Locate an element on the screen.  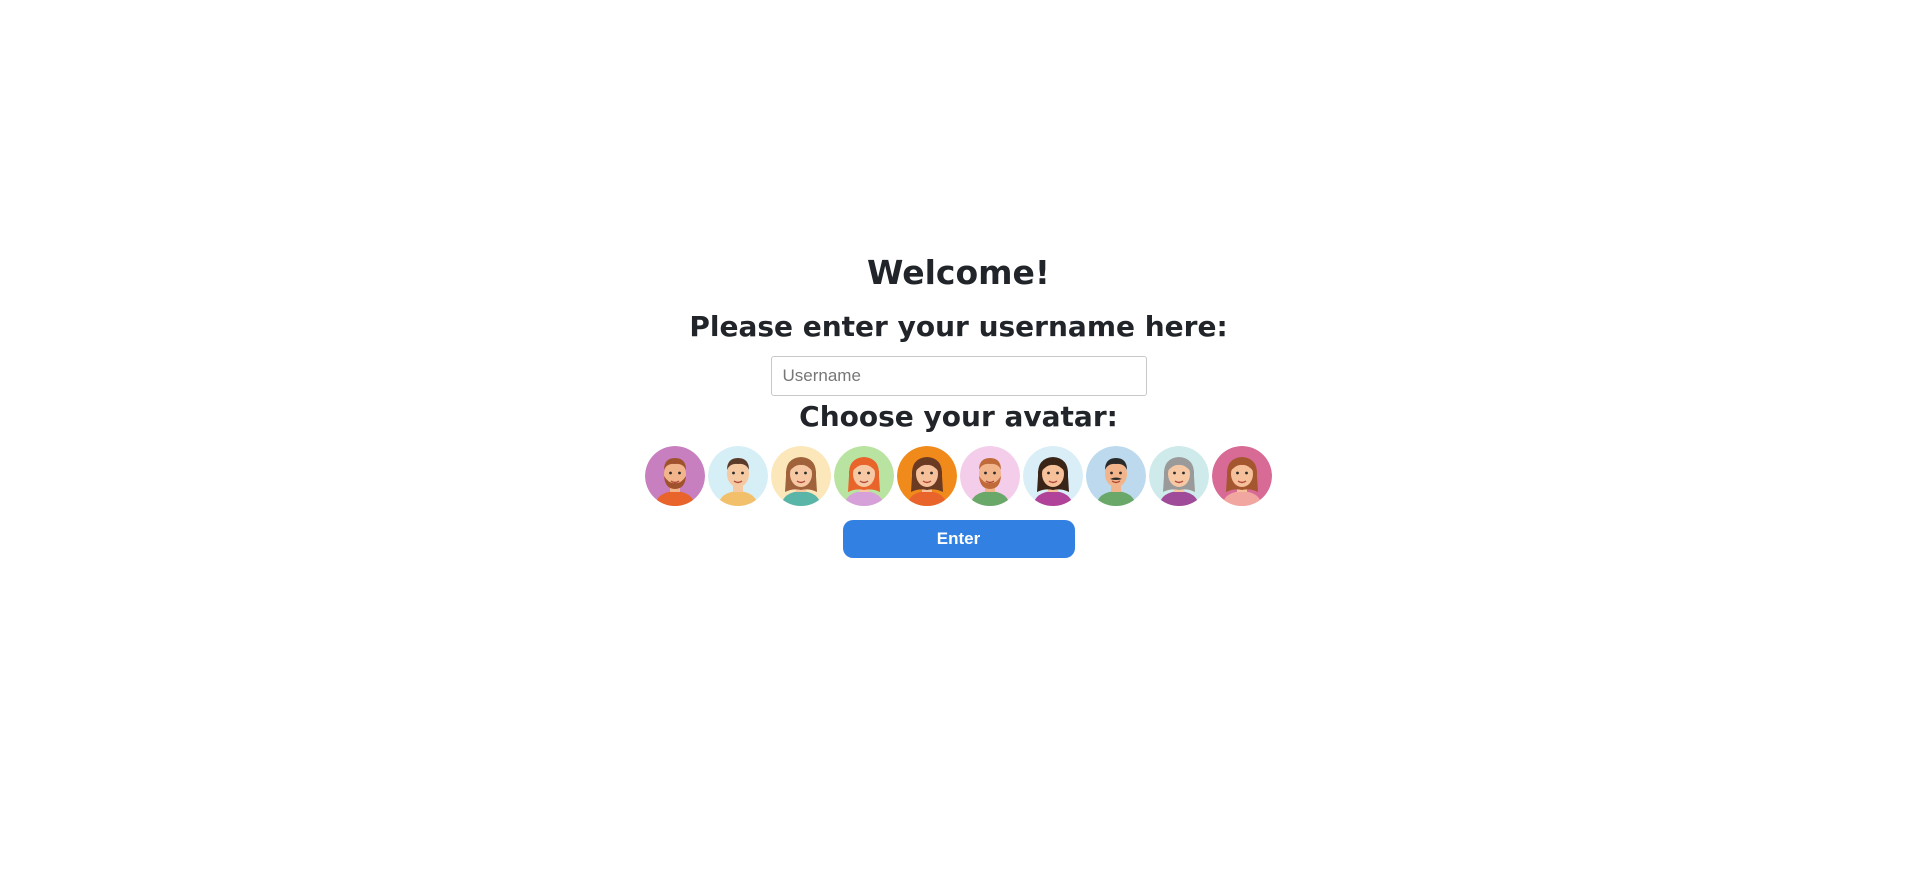
username-prompt: Please enter your username here: is located at coordinates (958, 326).